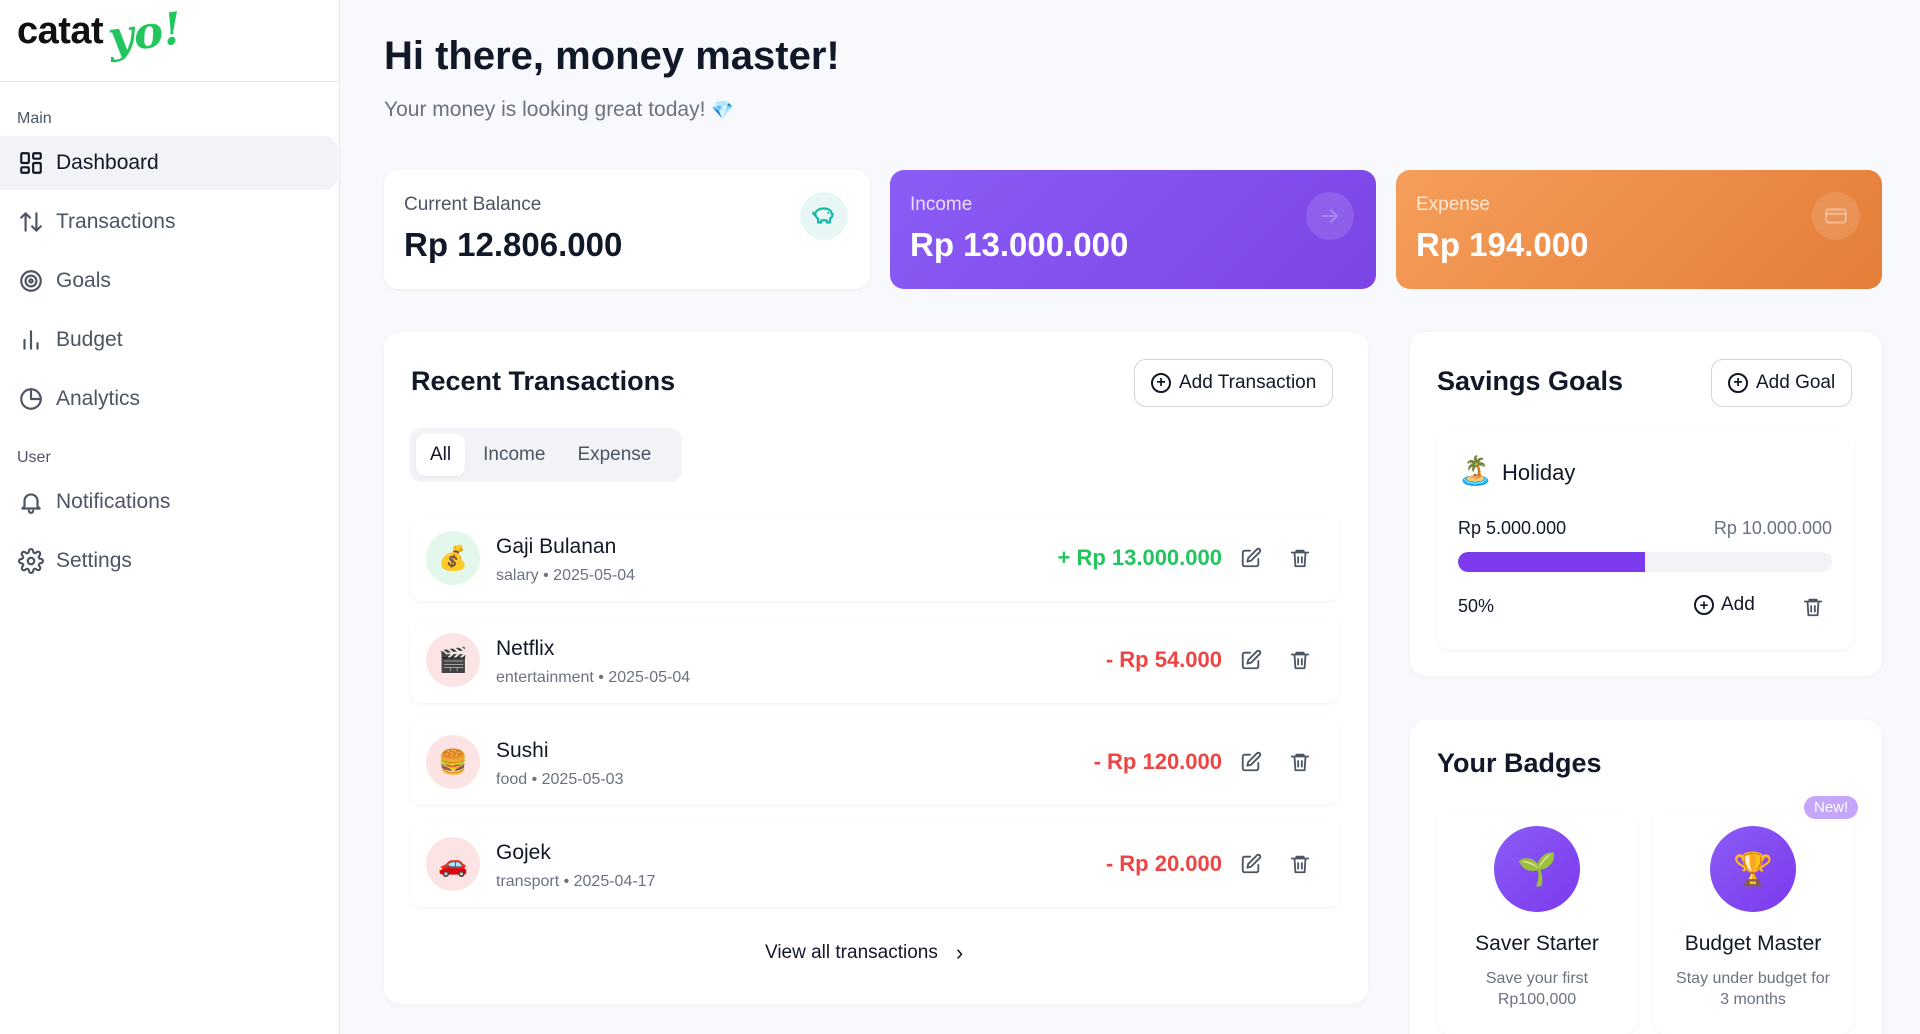 The image size is (1920, 1034). I want to click on logo: catat yo!, so click(169, 41).